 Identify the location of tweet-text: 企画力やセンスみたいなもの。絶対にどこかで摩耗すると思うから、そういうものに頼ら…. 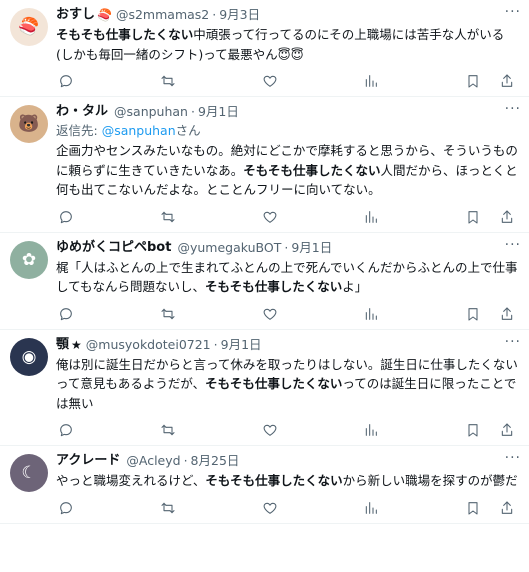
(287, 170).